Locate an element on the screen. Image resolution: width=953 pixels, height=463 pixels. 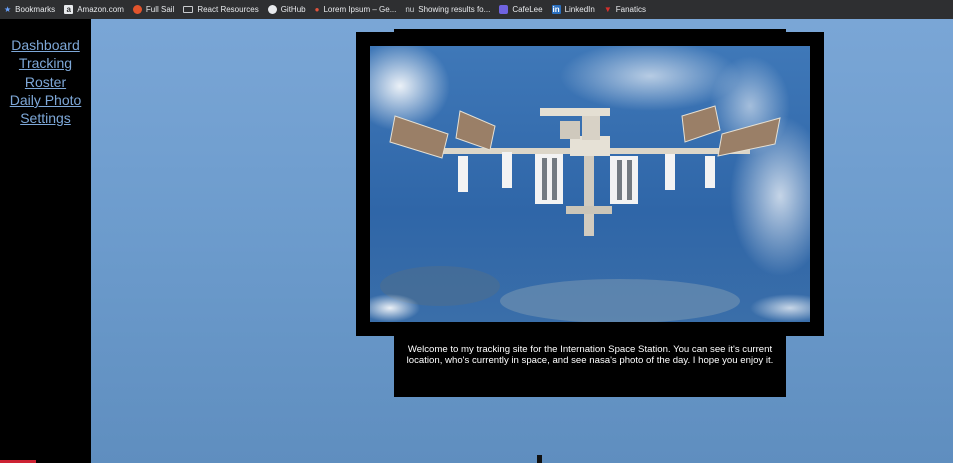
folder-icon is located at coordinates (188, 9).